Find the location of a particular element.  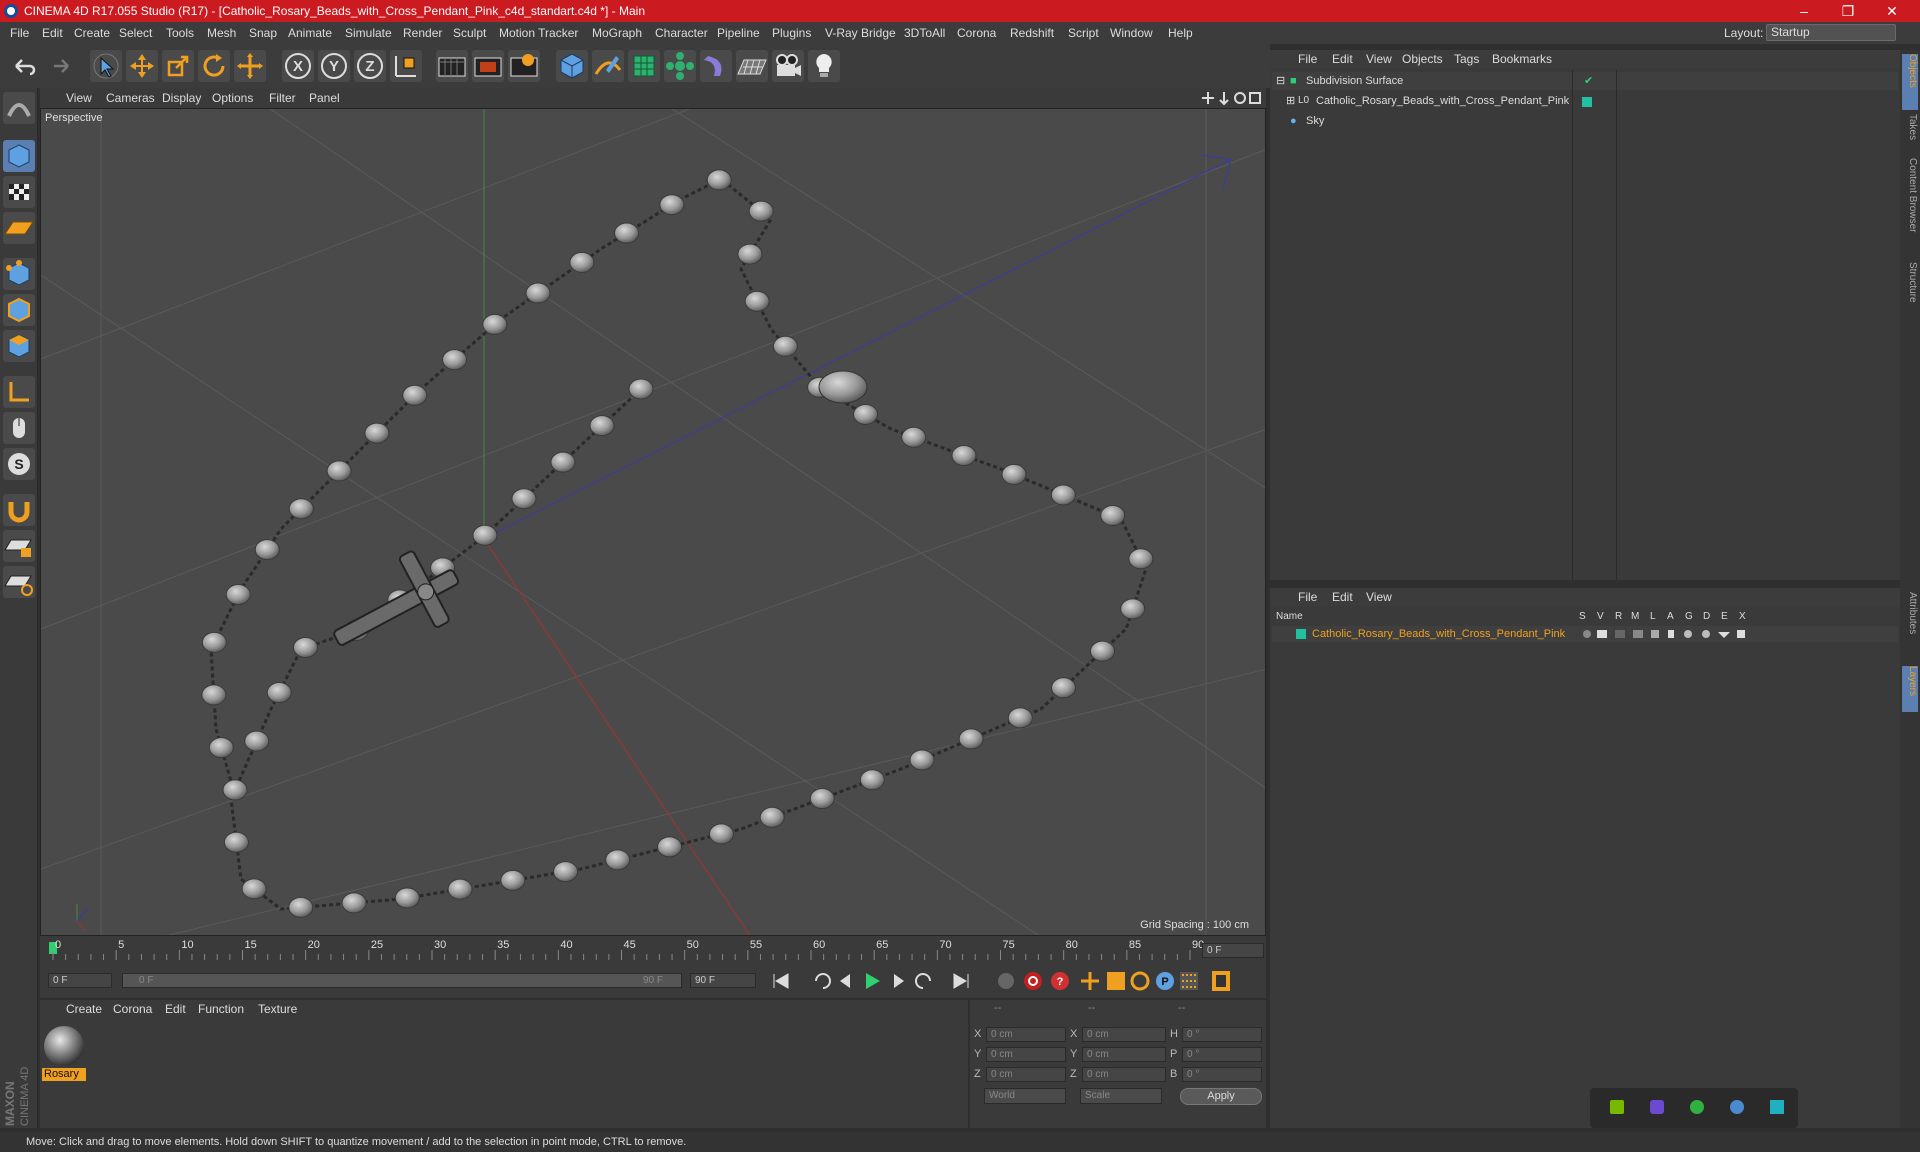

viewport-nav-icons is located at coordinates (1232, 98).